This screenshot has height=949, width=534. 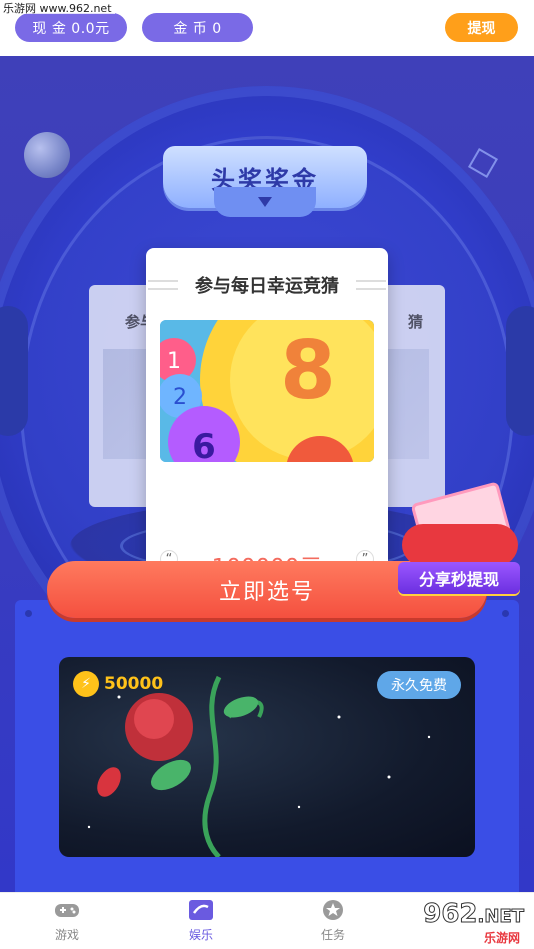 I want to click on badge-cloud-decoration, so click(x=460, y=545).